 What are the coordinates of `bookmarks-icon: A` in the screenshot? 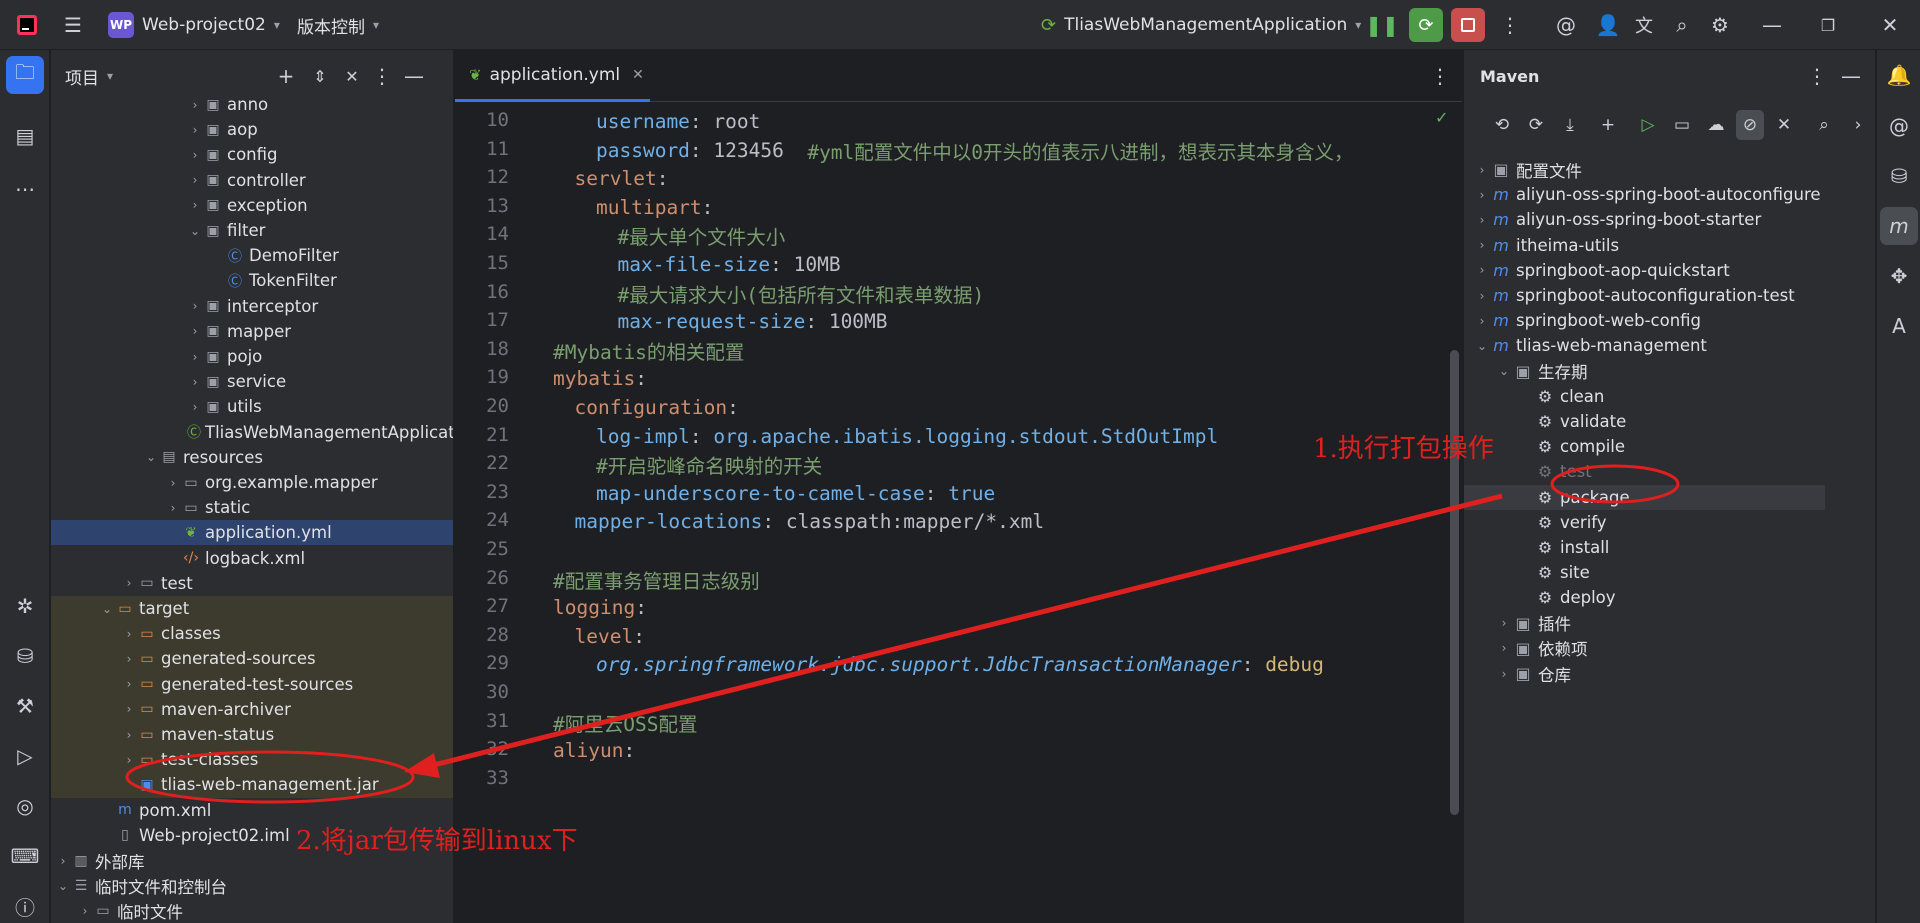 It's located at (1899, 326).